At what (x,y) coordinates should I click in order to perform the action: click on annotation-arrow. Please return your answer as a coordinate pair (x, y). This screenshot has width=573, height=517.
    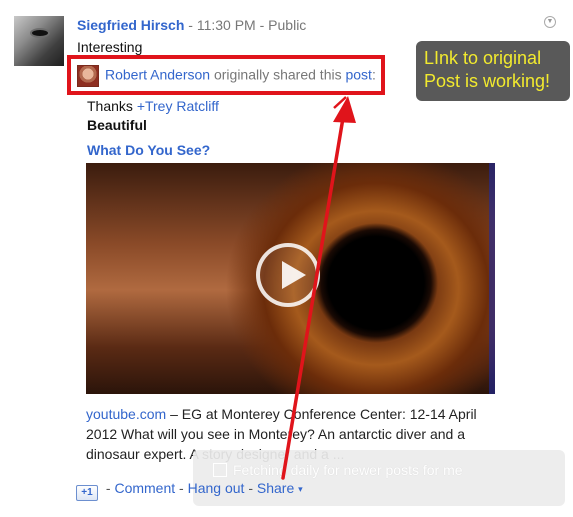
    Looking at the image, I should click on (318, 288).